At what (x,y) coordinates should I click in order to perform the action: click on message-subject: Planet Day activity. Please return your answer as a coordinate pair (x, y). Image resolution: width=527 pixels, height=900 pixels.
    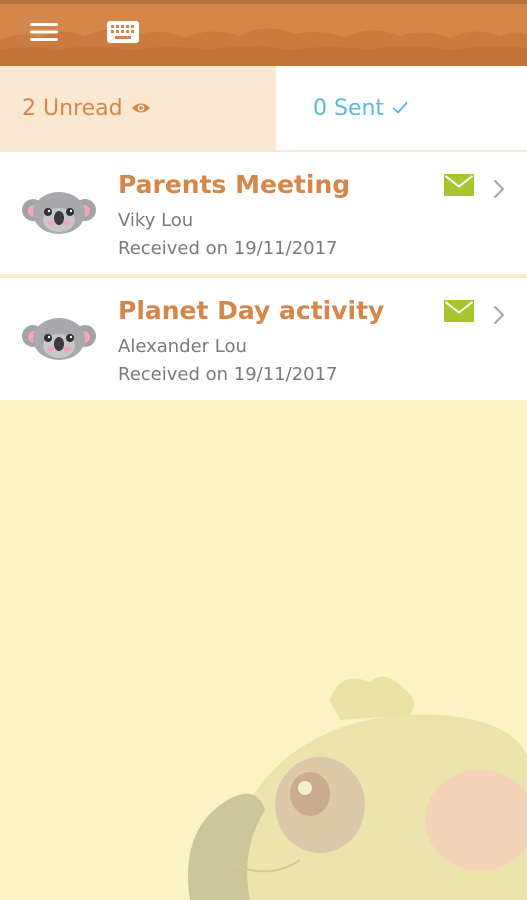
    Looking at the image, I should click on (251, 310).